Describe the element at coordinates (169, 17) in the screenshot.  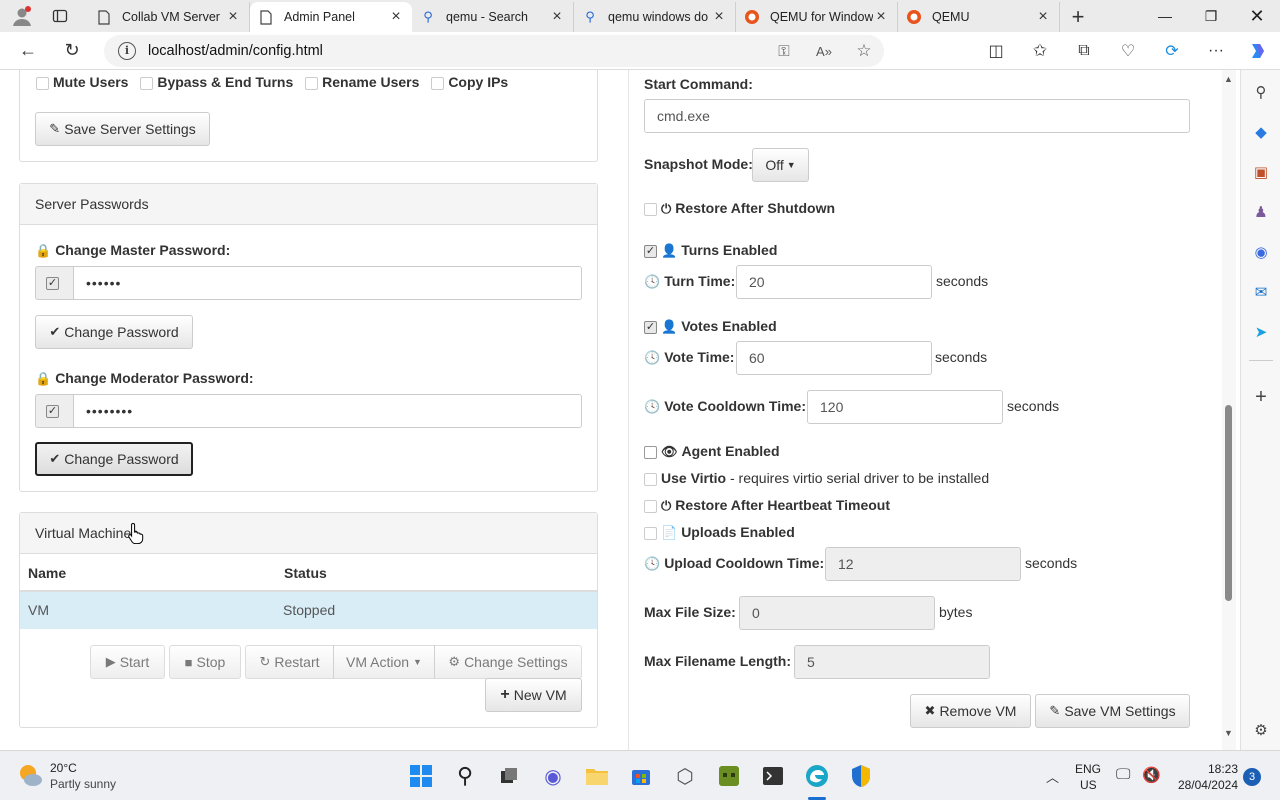
I see `browser-tab: Collab VM Server ×` at that location.